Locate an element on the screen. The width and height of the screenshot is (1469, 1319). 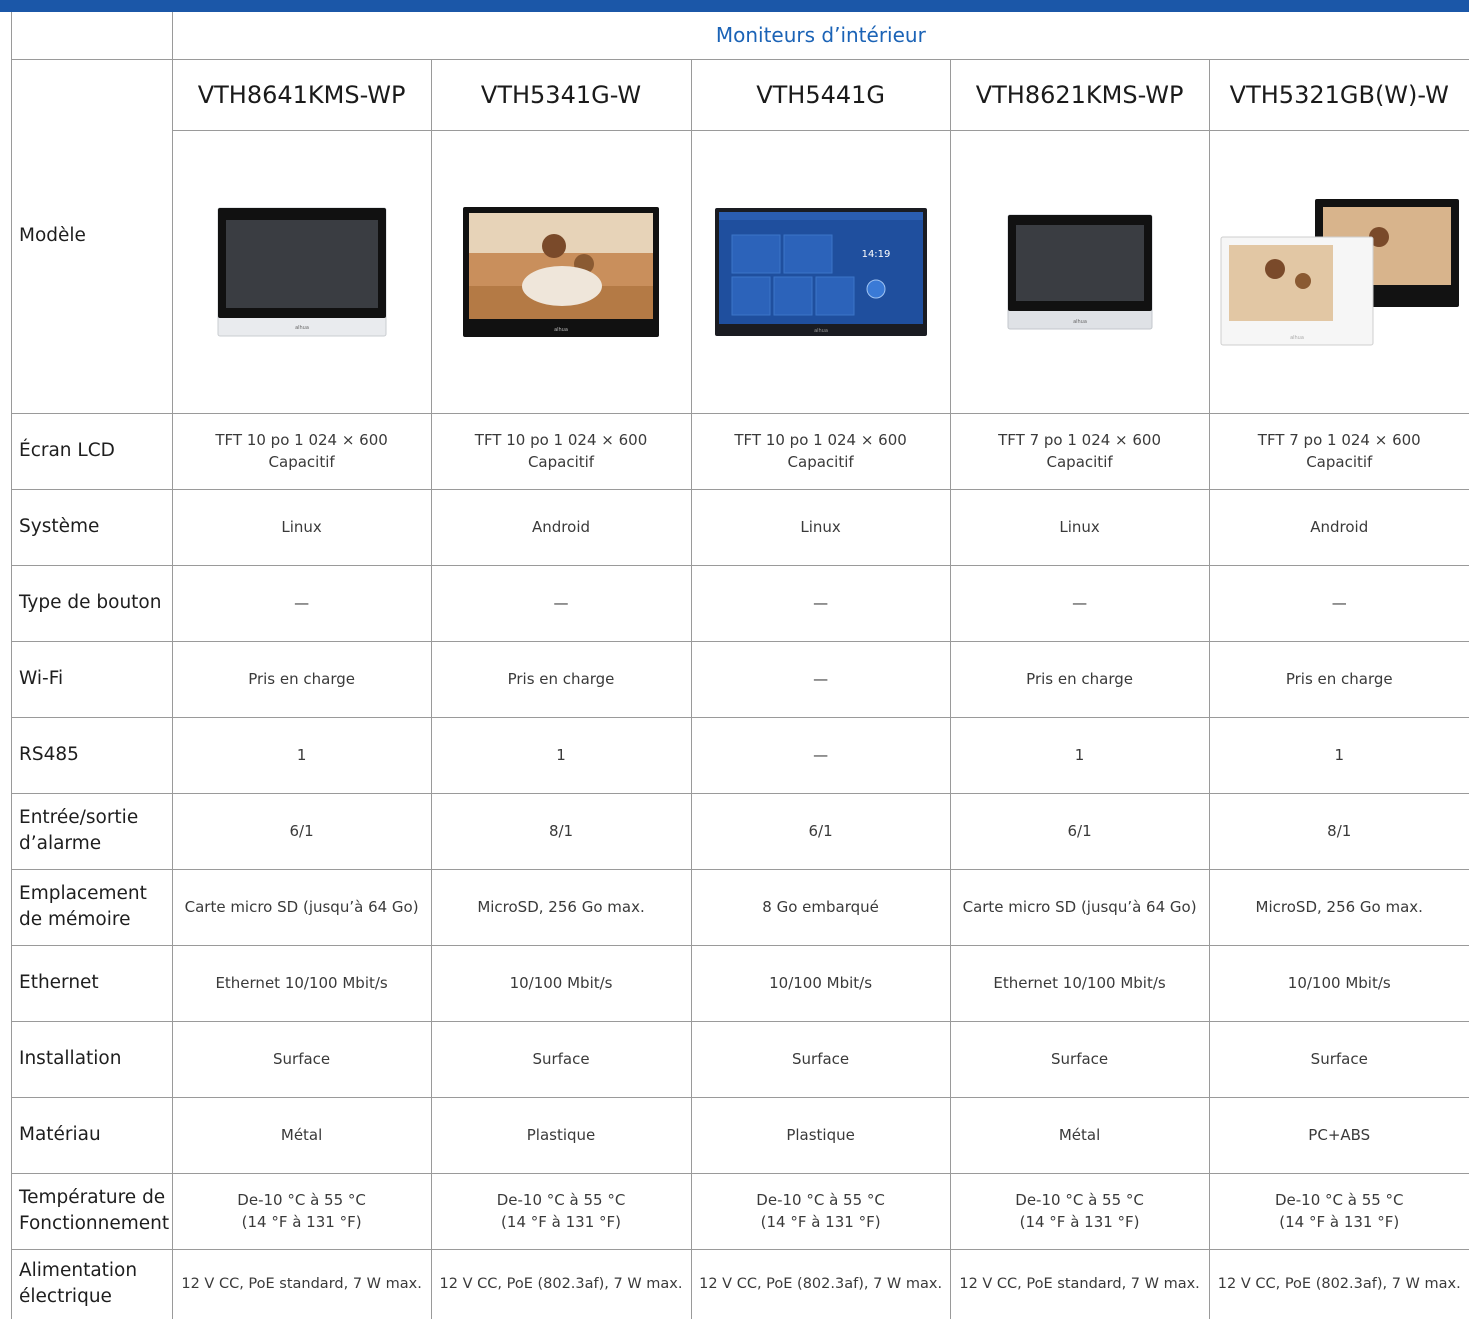
spec-value-line: Carte micro SD (jusqu’à 64 Go) is located at coordinates (1080, 907).